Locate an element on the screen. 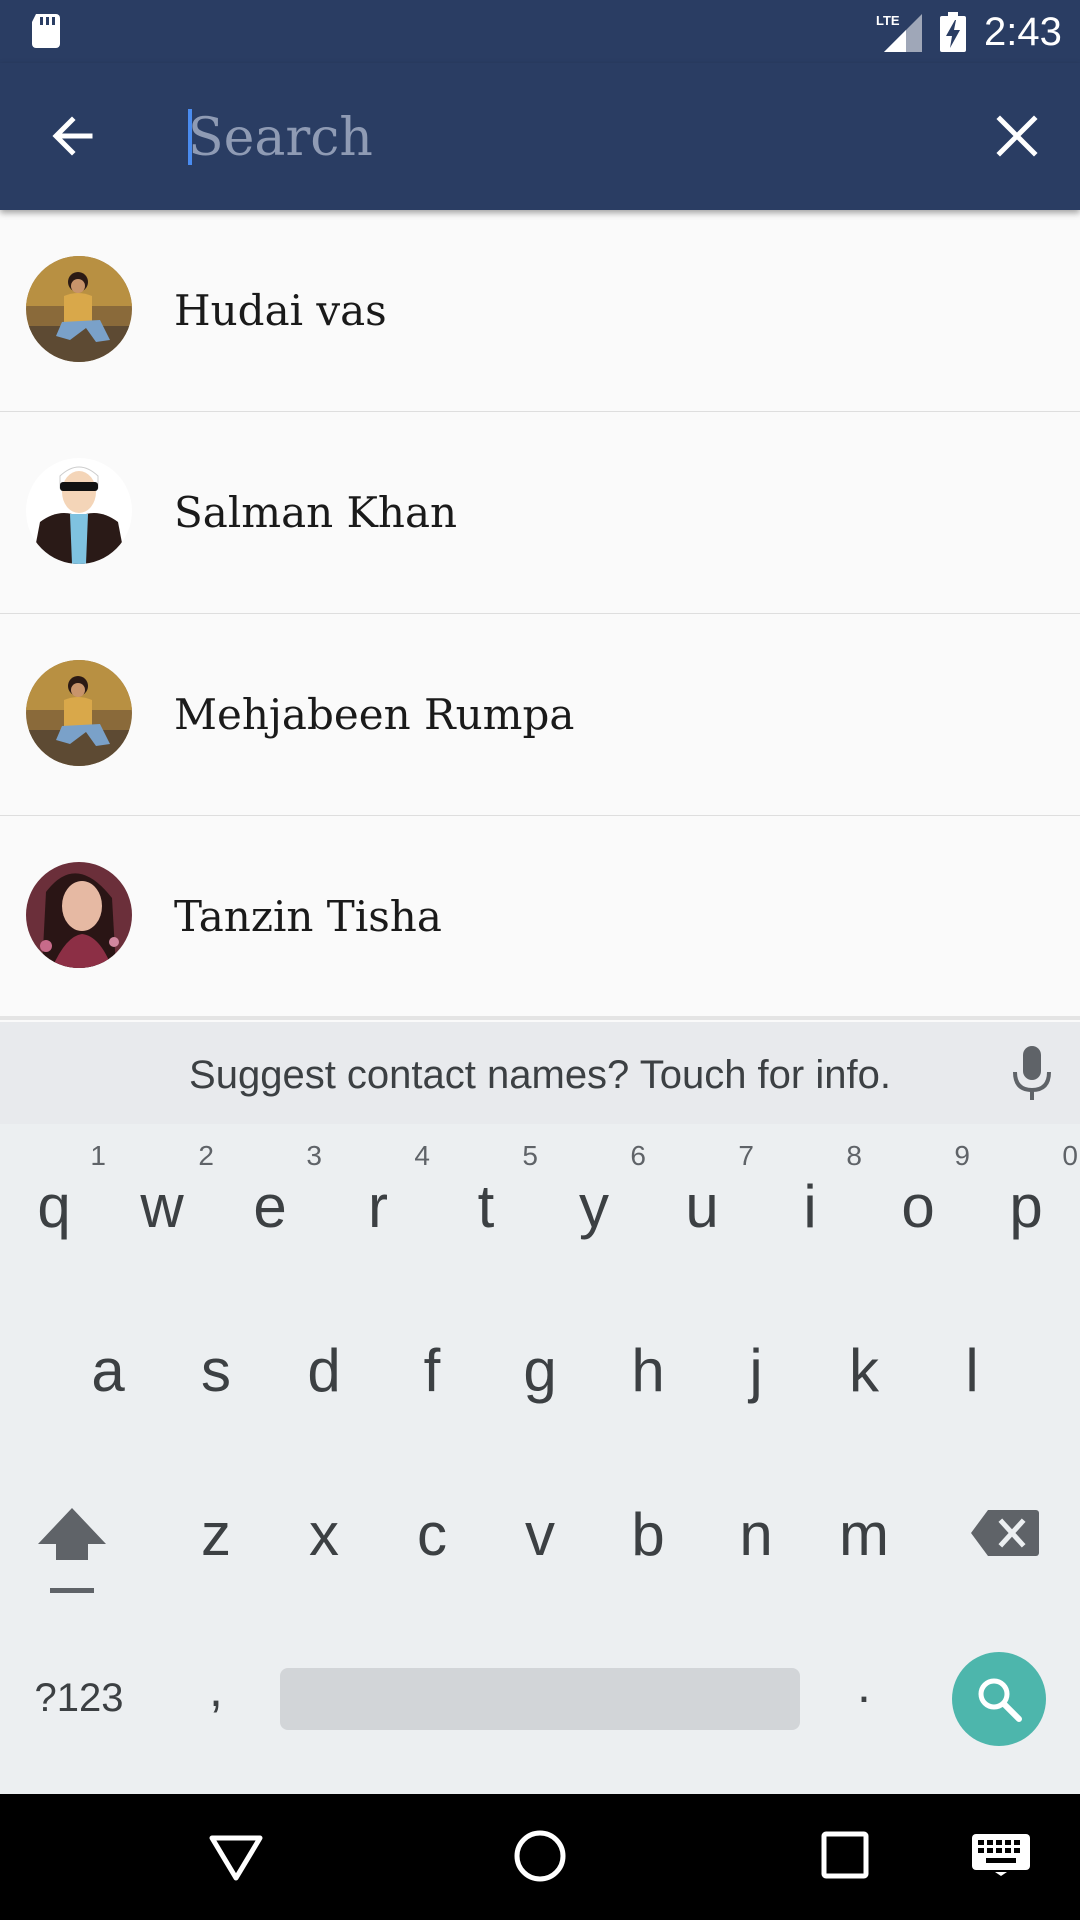 The height and width of the screenshot is (1920, 1080). period-key: . is located at coordinates (864, 1685).